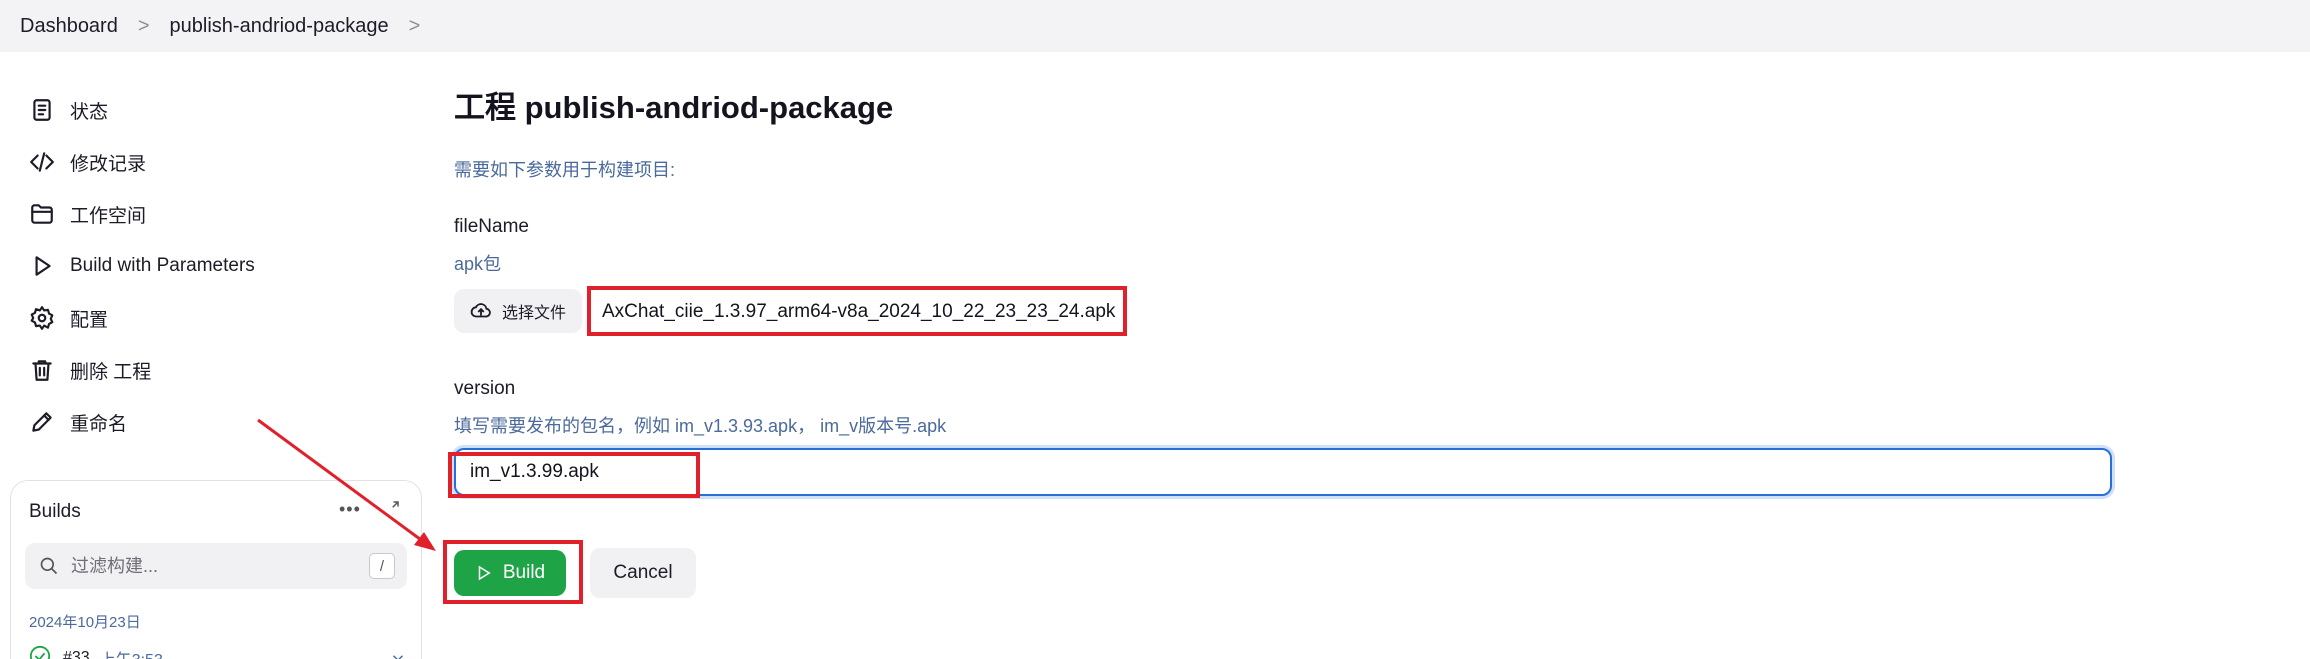  What do you see at coordinates (40, 652) in the screenshot?
I see `success-check-icon` at bounding box center [40, 652].